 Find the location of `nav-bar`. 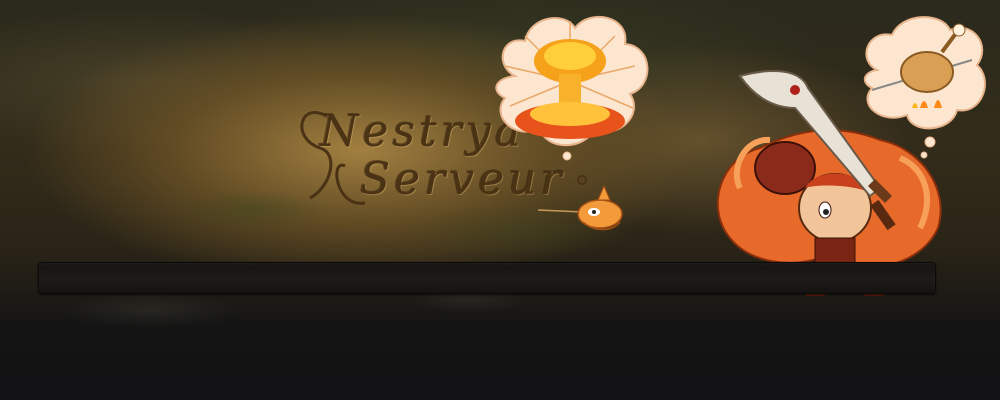

nav-bar is located at coordinates (487, 278).